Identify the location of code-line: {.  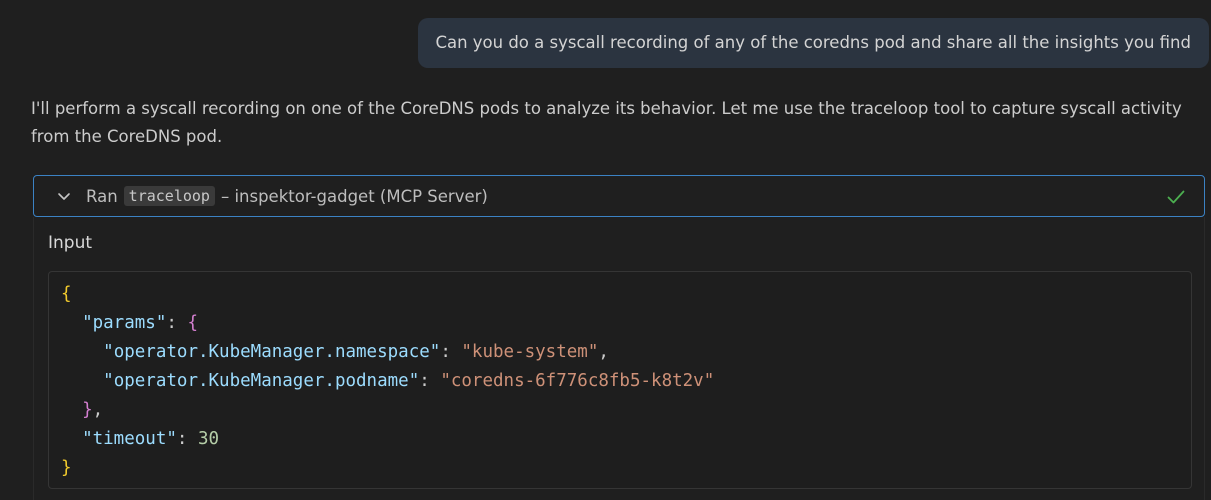
(66, 294).